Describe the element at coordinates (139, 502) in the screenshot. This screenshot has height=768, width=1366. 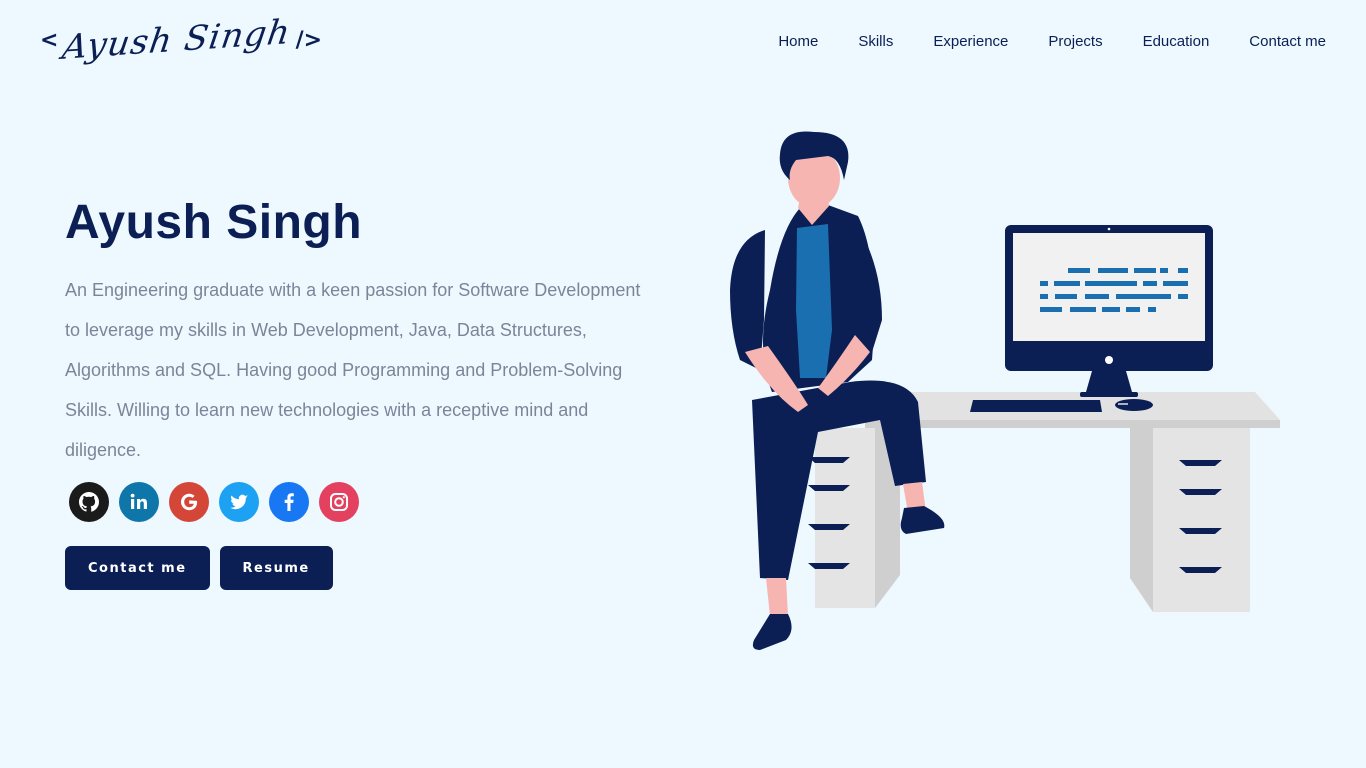
I see `linkedin-icon` at that location.